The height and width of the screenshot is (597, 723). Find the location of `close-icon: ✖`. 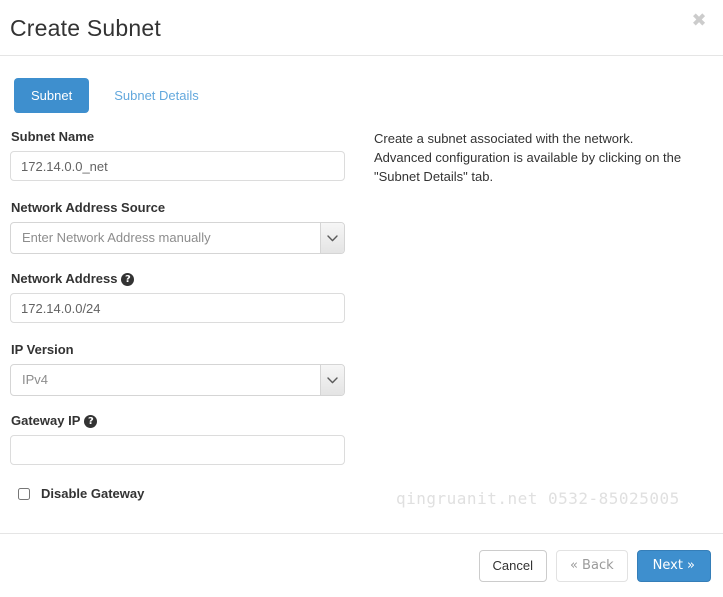

close-icon: ✖ is located at coordinates (699, 21).